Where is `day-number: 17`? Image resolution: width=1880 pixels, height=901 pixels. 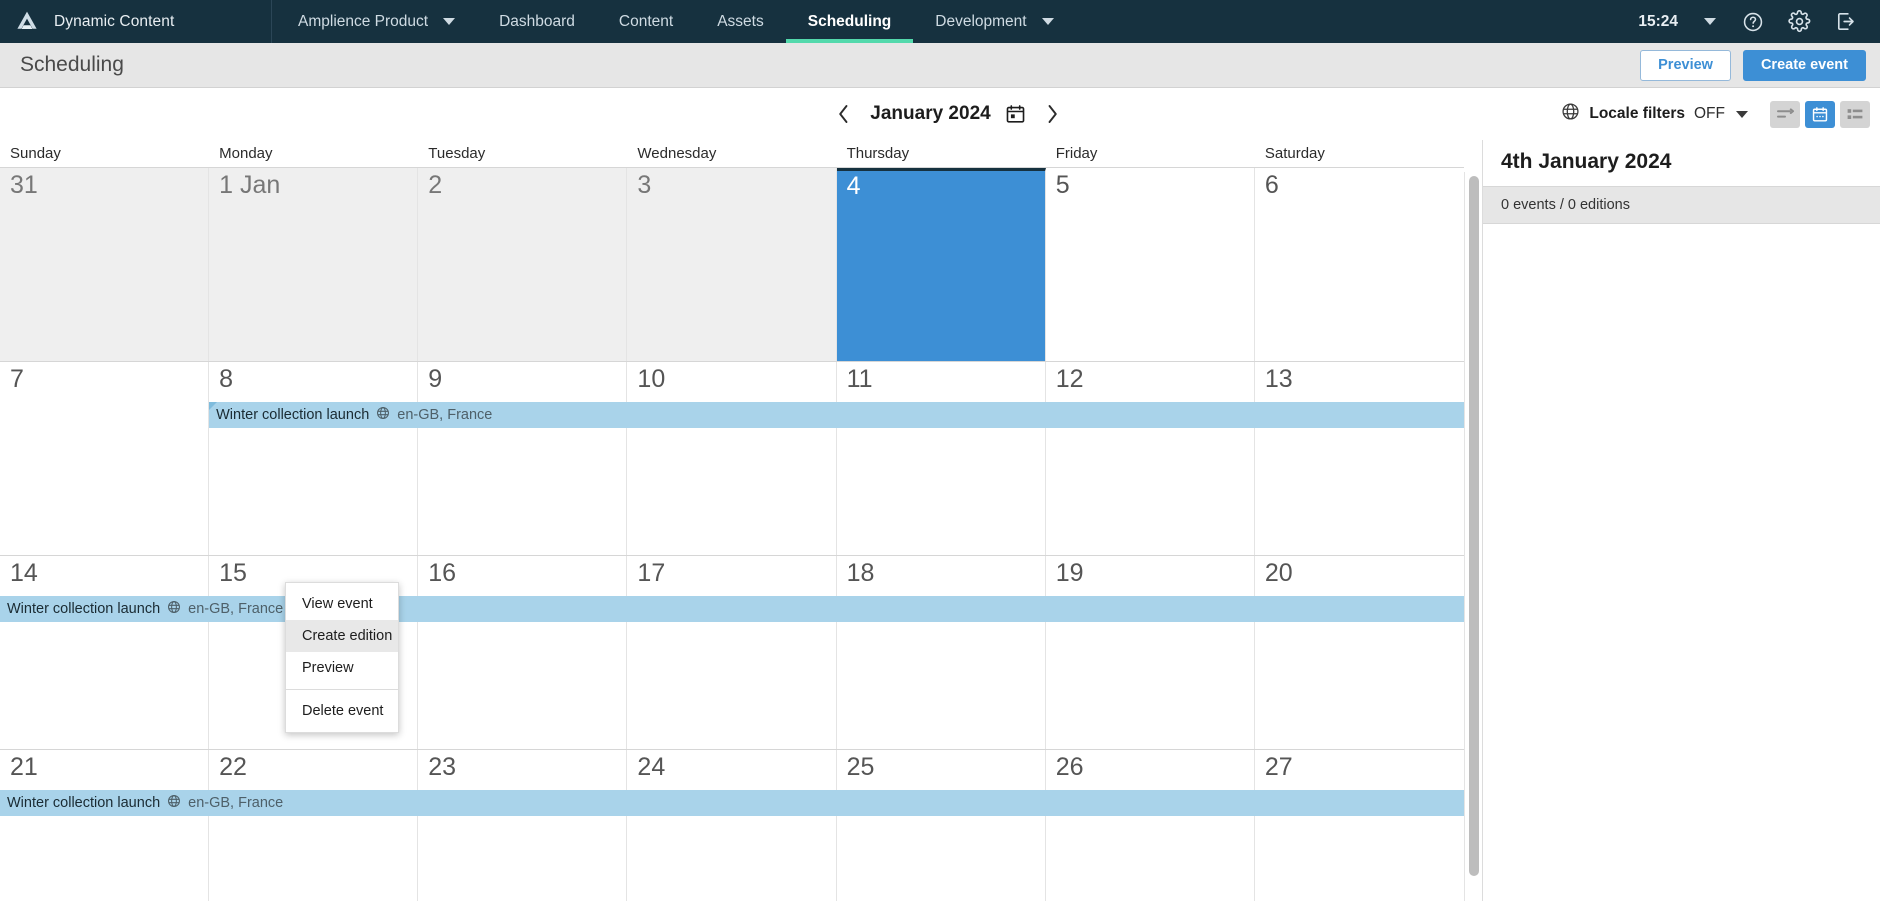 day-number: 17 is located at coordinates (651, 573).